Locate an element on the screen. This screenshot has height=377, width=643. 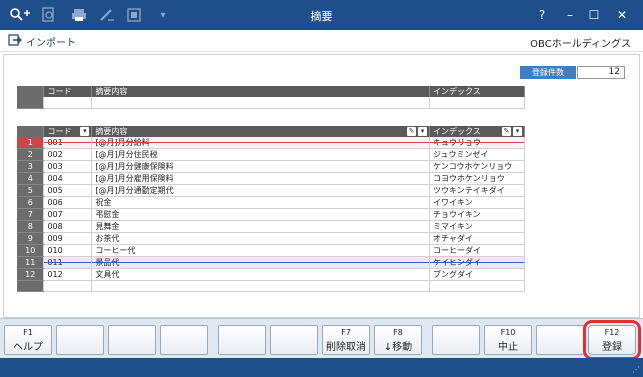
table-row: 10 010 コーヒー代 コーヒーダイ is located at coordinates (271, 250).